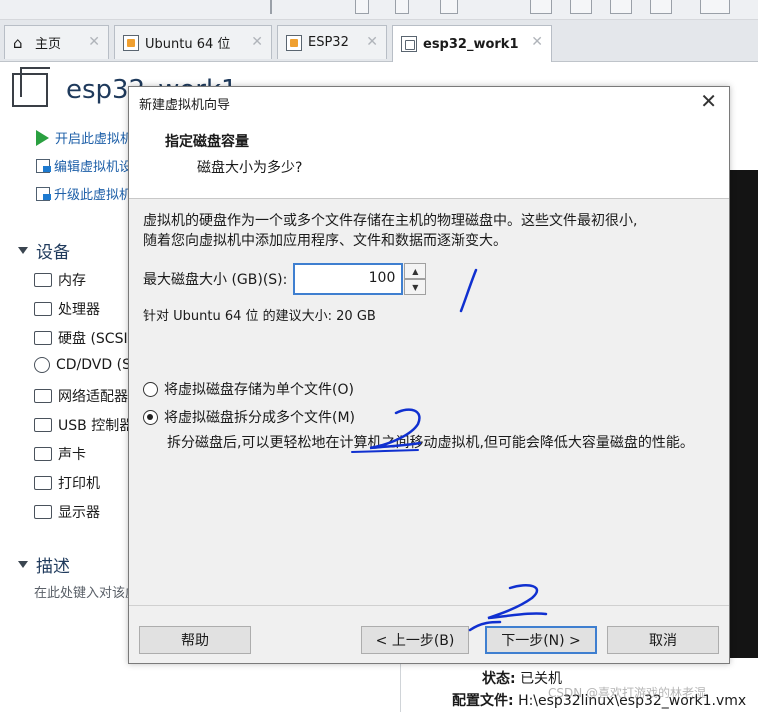  What do you see at coordinates (429, 103) in the screenshot?
I see `dialog-titlebar: 新建虚拟机向导 ✕` at bounding box center [429, 103].